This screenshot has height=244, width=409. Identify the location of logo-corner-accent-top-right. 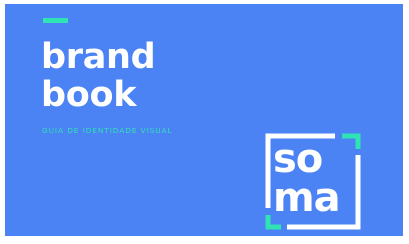
(351, 141).